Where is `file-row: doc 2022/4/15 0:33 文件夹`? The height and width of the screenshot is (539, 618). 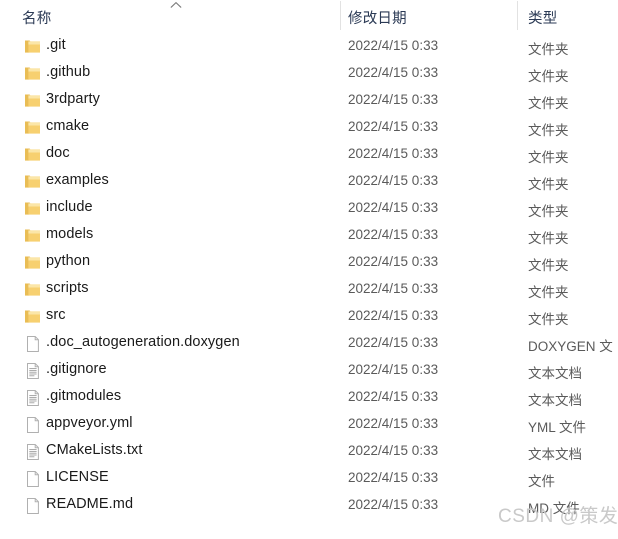
file-row: doc 2022/4/15 0:33 文件夹 is located at coordinates (309, 154).